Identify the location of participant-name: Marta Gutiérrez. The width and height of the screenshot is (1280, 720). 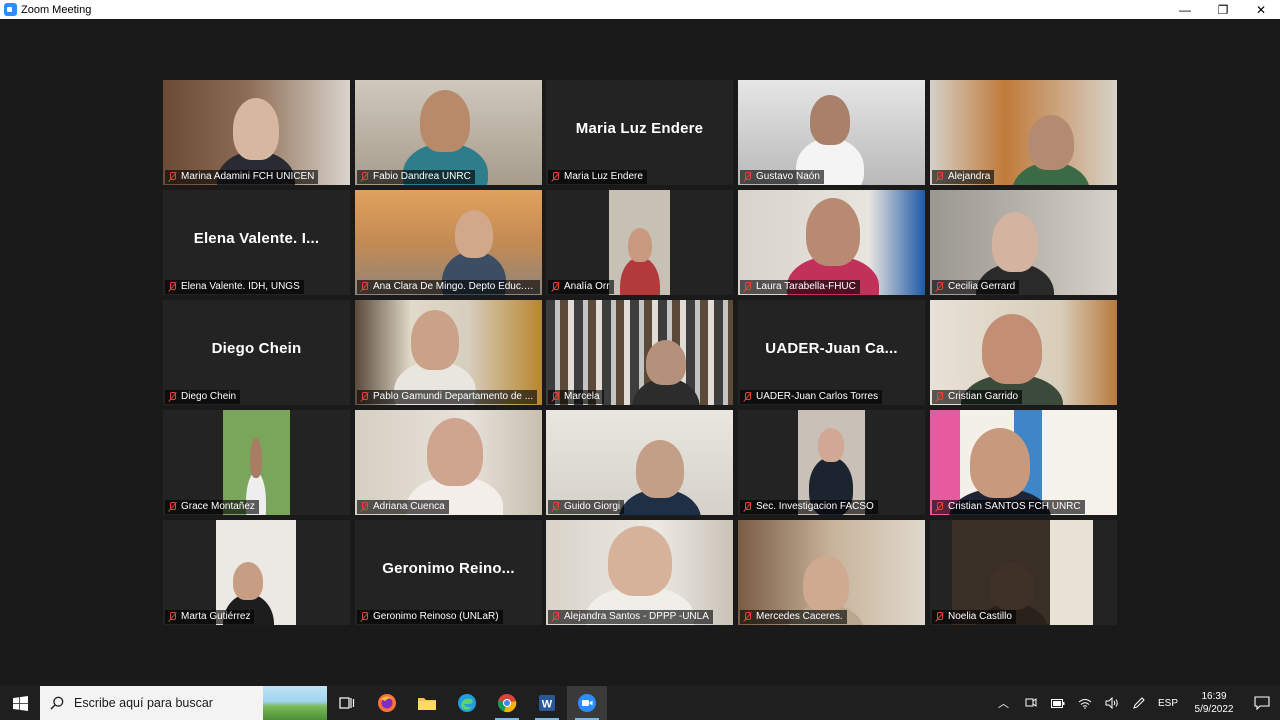
(216, 616).